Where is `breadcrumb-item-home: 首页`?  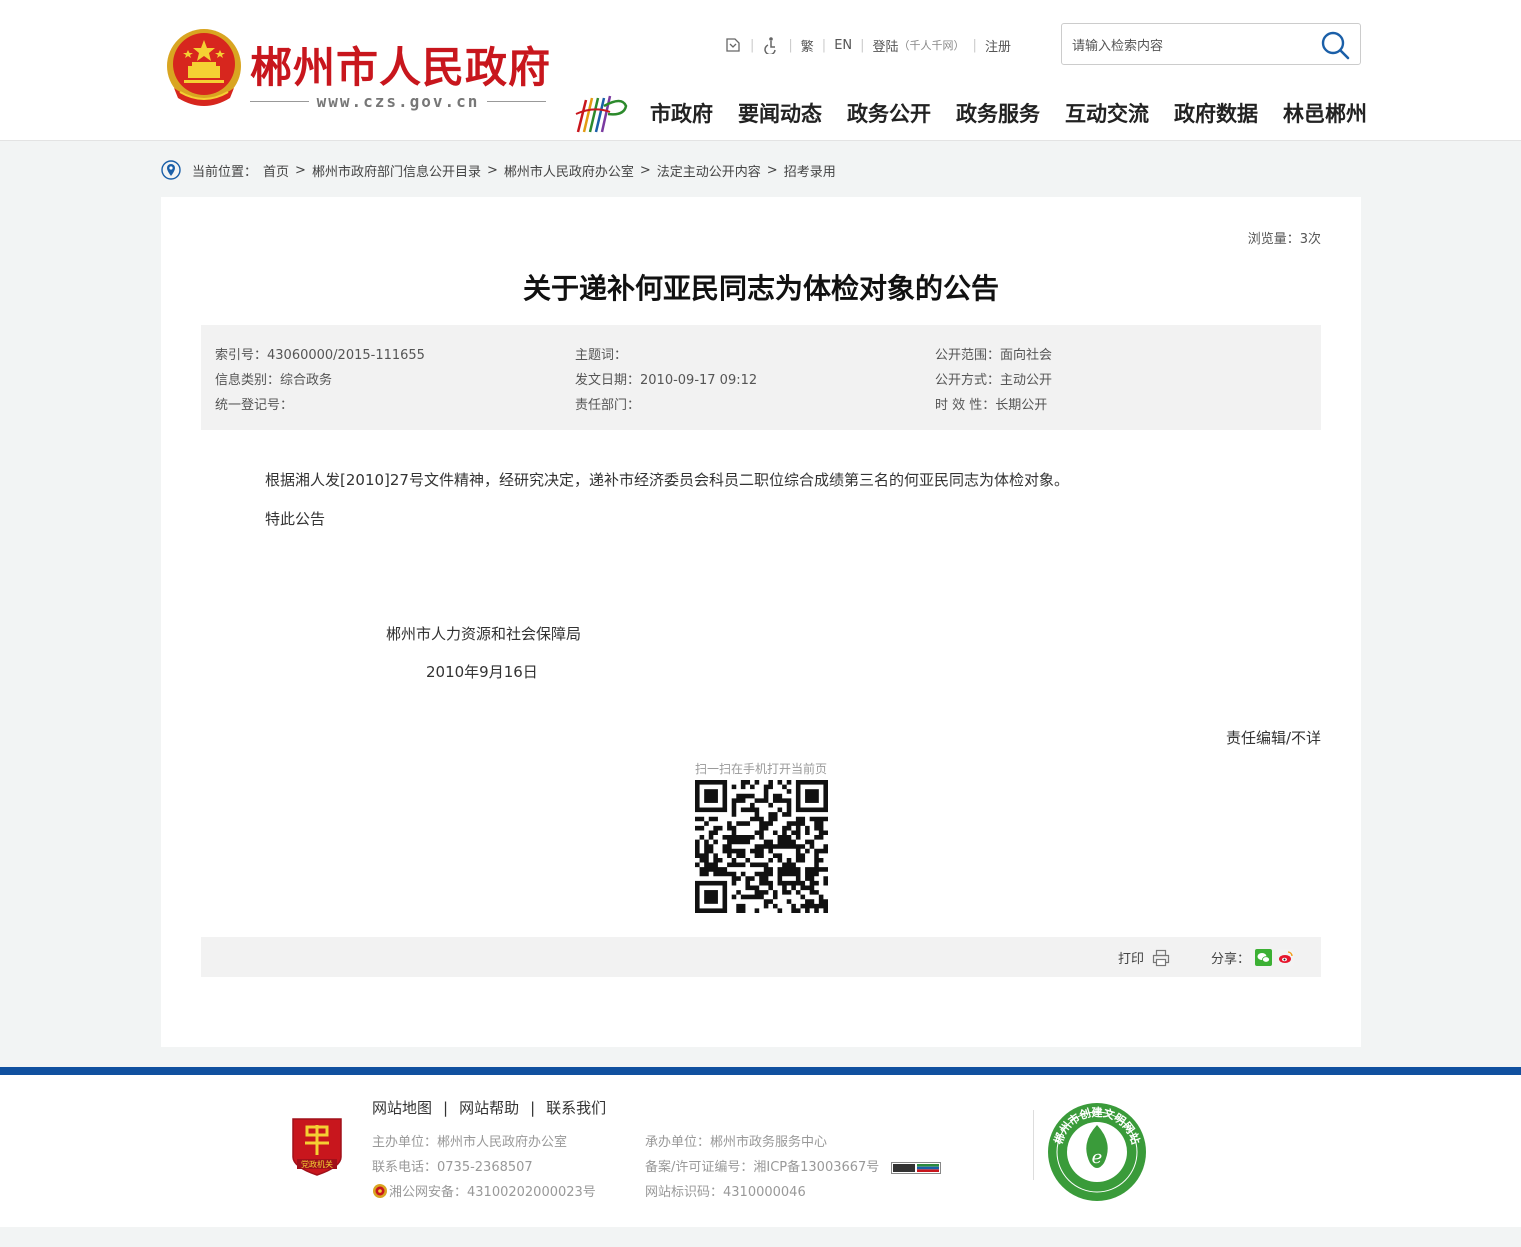 breadcrumb-item-home: 首页 is located at coordinates (276, 170).